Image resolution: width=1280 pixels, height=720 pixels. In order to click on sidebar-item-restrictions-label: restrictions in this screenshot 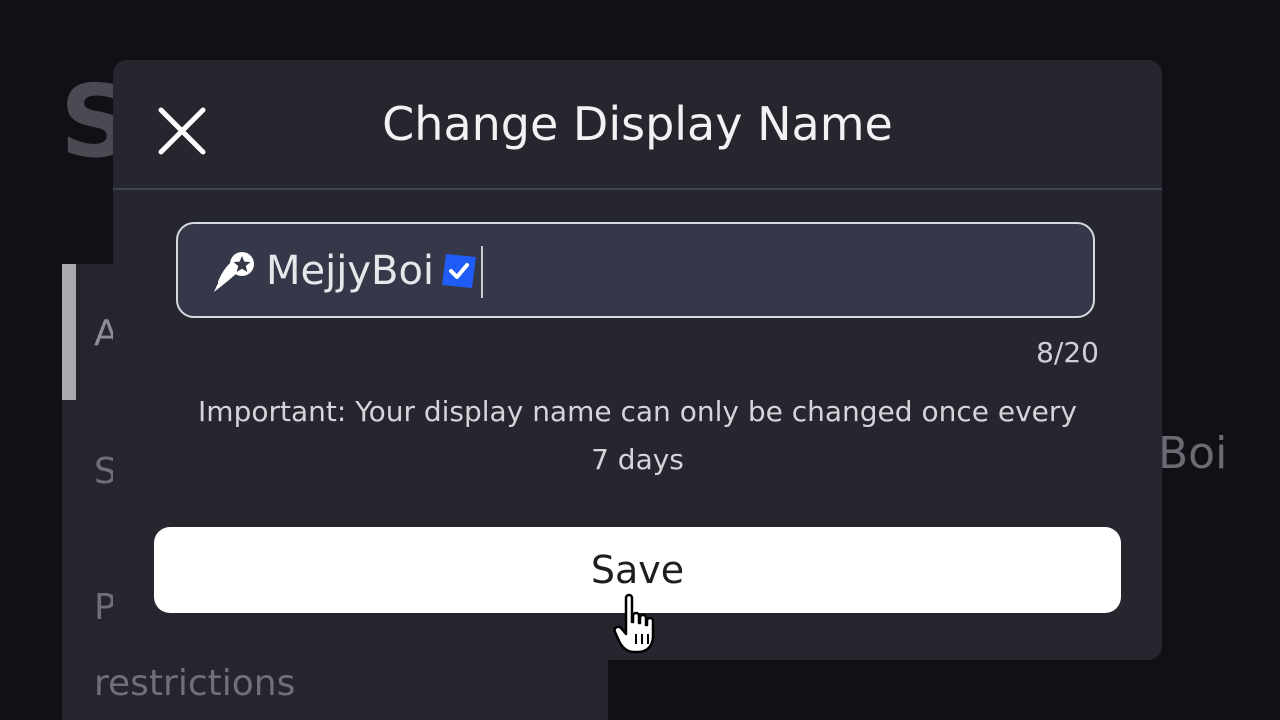, I will do `click(195, 683)`.